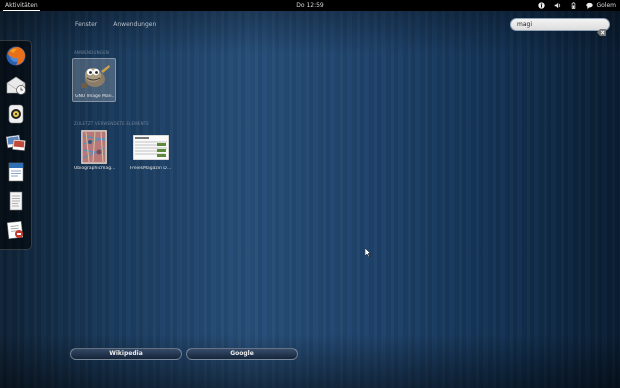 This screenshot has width=620, height=388. I want to click on accessibility-icon, so click(542, 5).